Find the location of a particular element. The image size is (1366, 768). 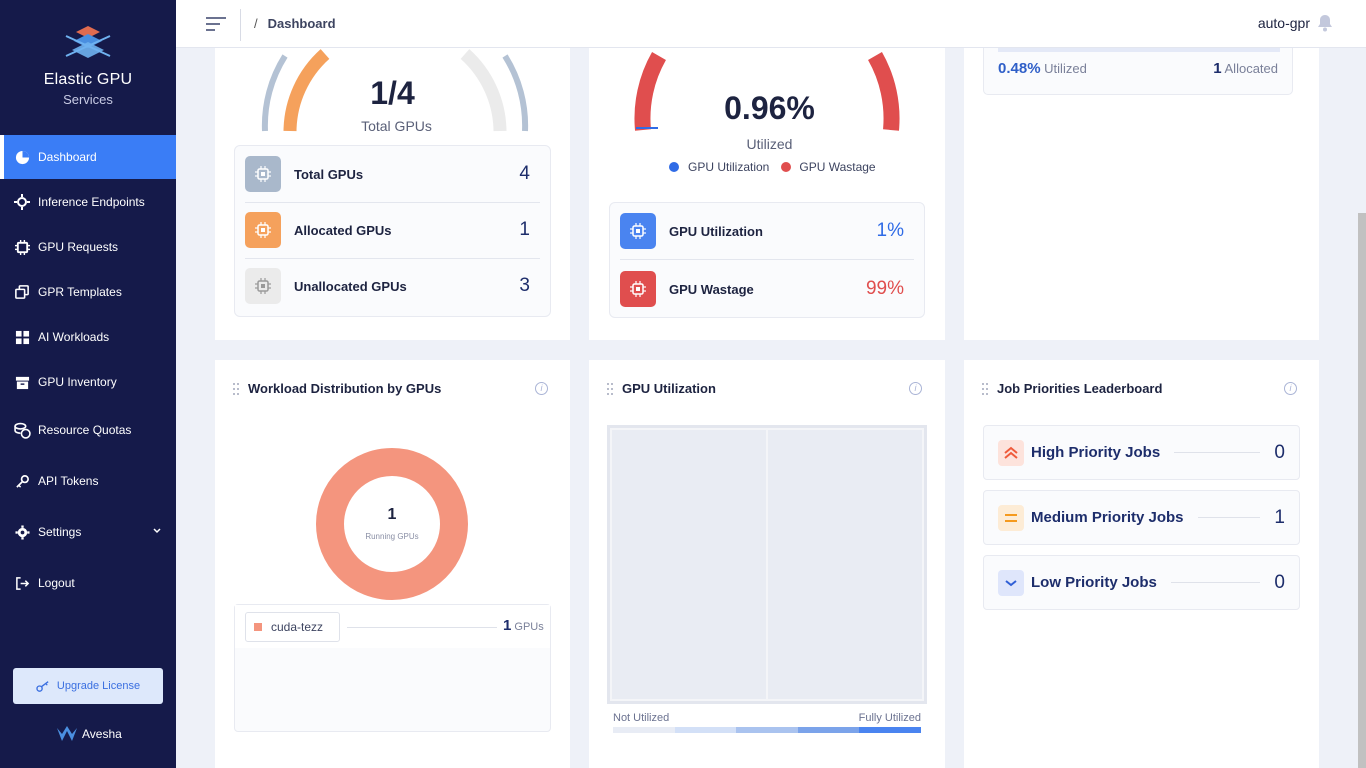

logout-icon is located at coordinates (22, 583).